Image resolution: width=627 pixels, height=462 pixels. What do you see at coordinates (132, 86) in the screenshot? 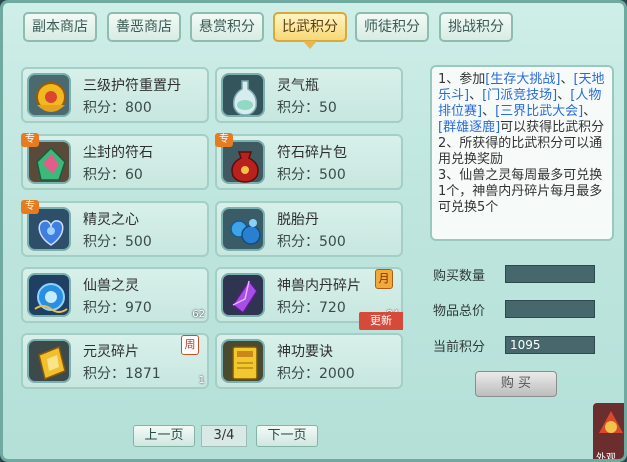
I see `item-name: 三级护符重置丹` at bounding box center [132, 86].